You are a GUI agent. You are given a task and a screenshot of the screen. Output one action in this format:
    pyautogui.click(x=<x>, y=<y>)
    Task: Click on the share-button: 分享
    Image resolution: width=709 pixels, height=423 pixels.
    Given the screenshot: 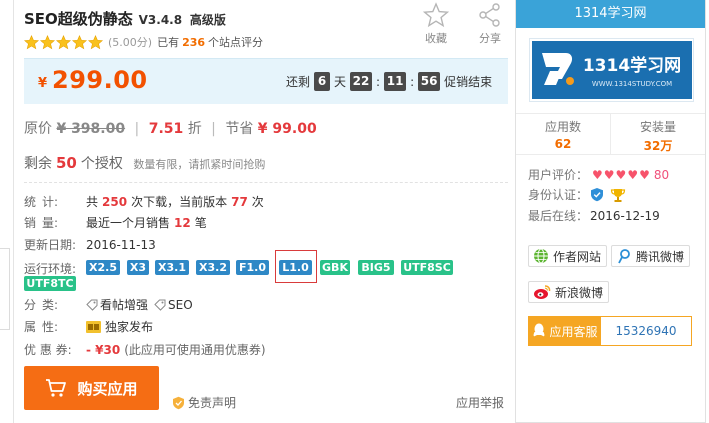 What is the action you would take?
    pyautogui.click(x=490, y=24)
    